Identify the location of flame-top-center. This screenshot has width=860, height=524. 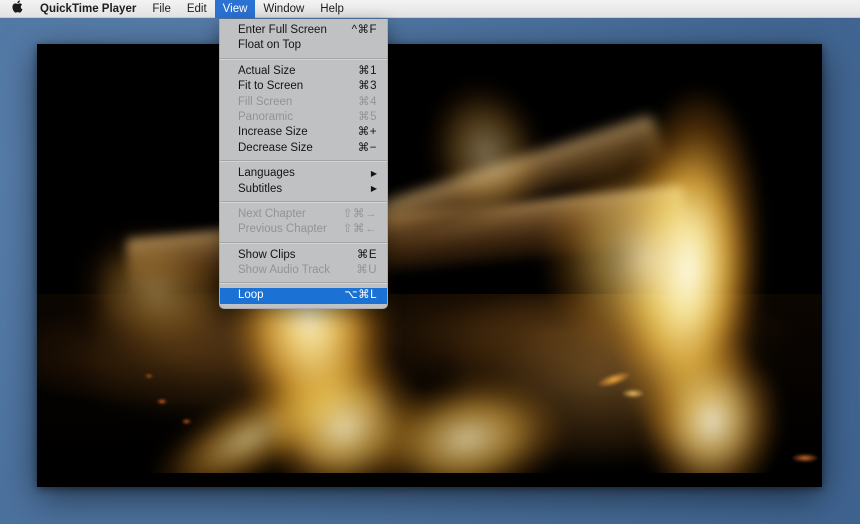
(482, 139).